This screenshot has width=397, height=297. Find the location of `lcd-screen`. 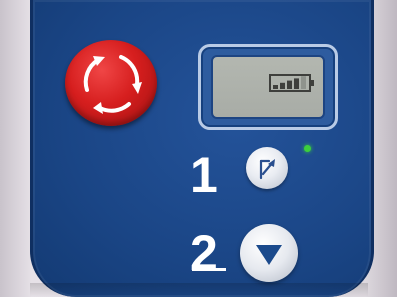

lcd-screen is located at coordinates (268, 87).